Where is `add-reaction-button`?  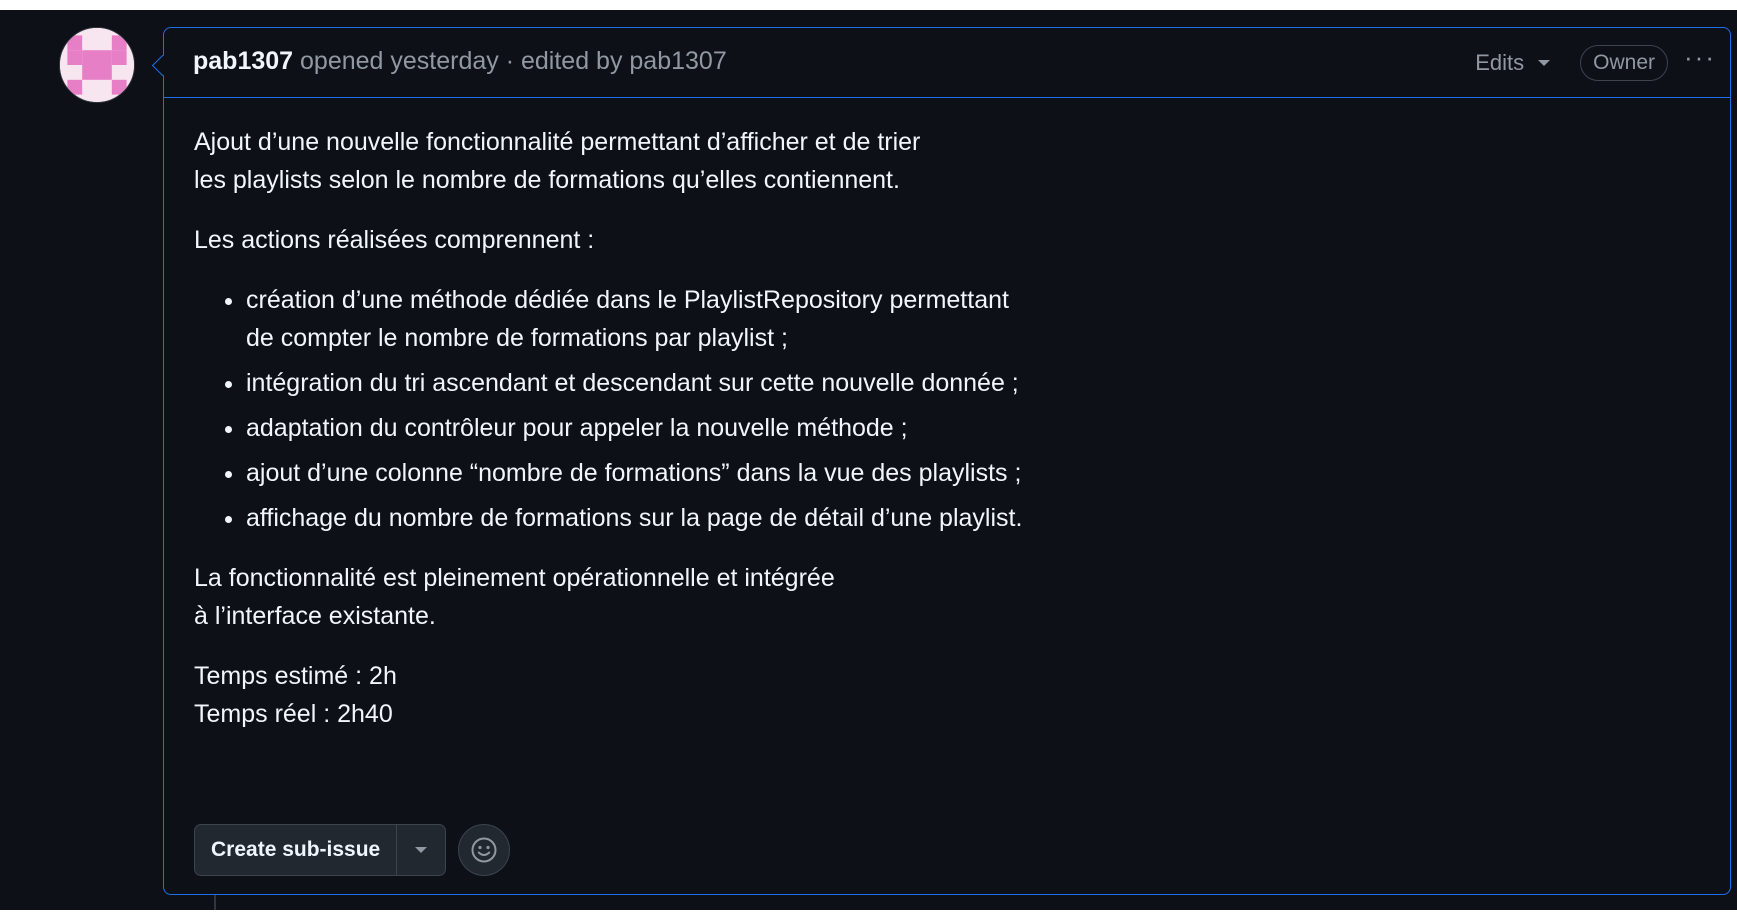
add-reaction-button is located at coordinates (484, 850).